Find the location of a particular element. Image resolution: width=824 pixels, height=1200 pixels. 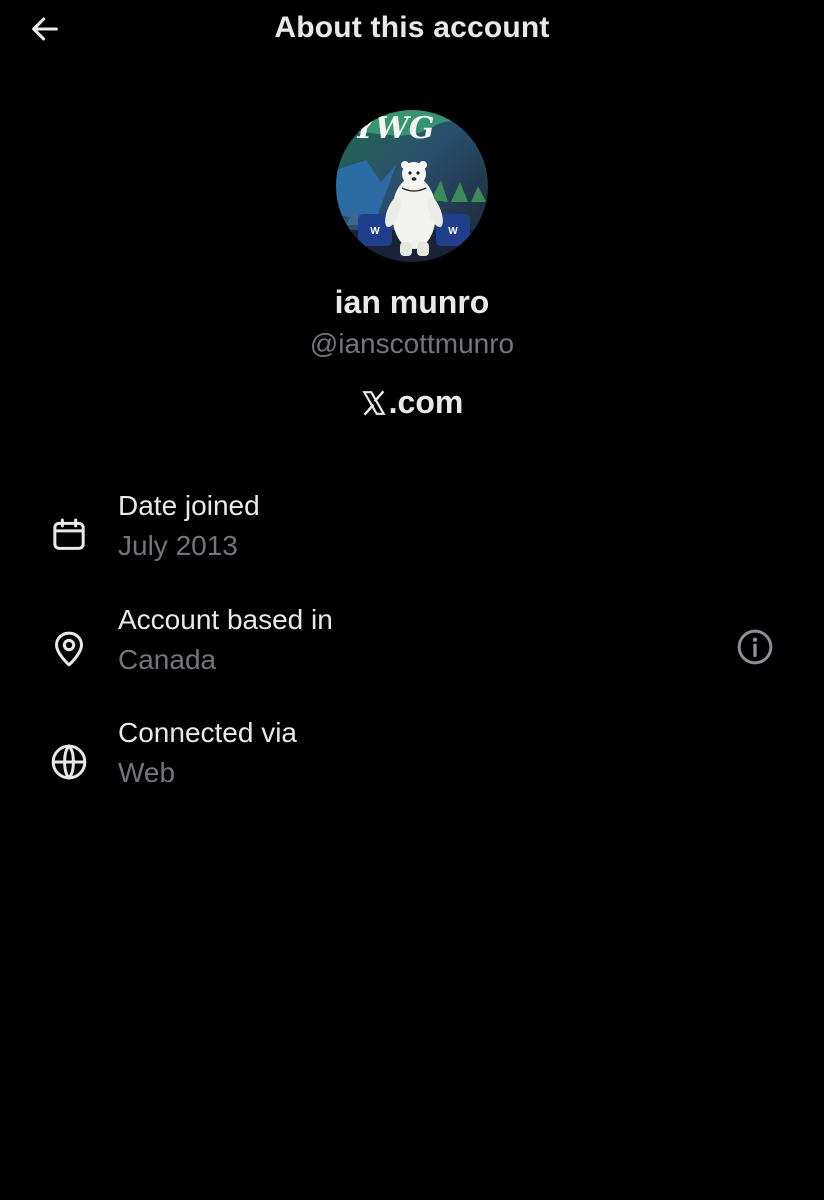

page-title: About this account is located at coordinates (412, 27).